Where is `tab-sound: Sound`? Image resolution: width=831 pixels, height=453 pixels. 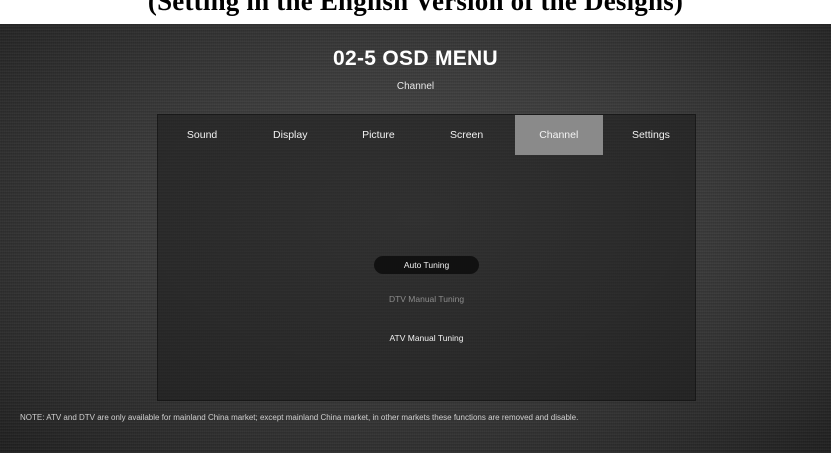 tab-sound: Sound is located at coordinates (202, 135).